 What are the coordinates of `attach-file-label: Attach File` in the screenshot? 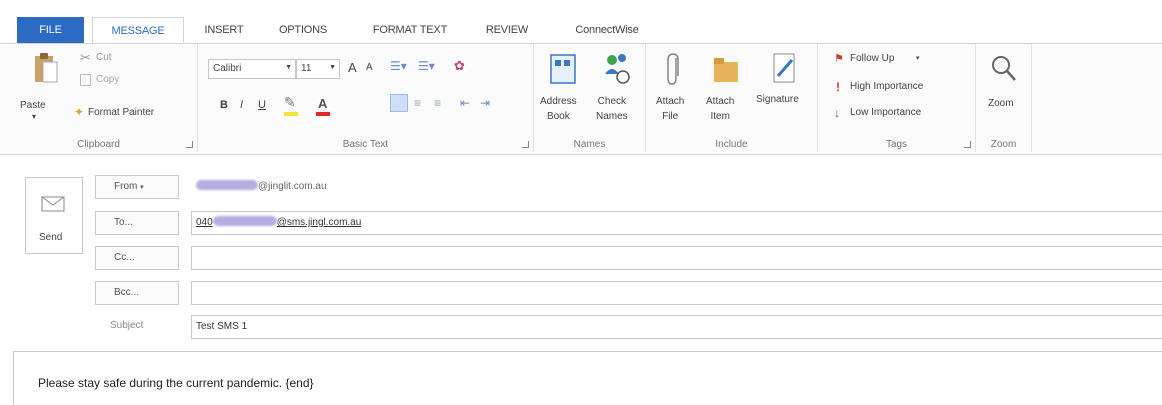 It's located at (670, 109).